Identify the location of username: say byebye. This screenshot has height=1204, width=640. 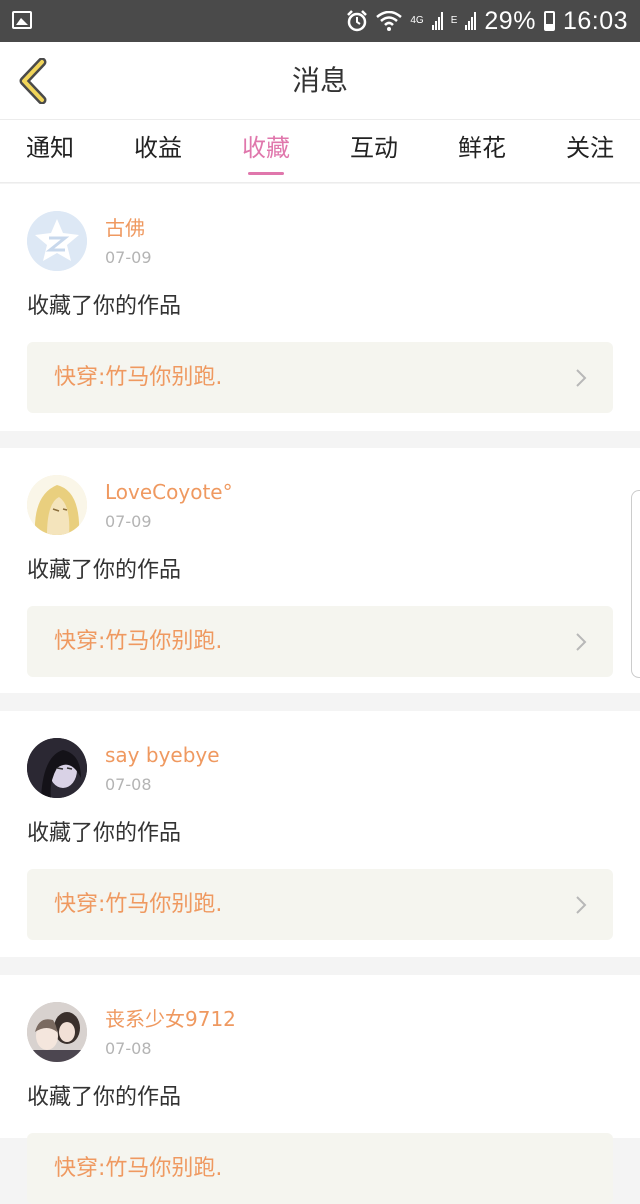
(162, 755).